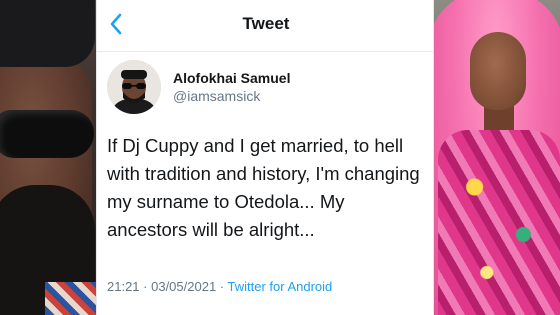 Image resolution: width=560 pixels, height=315 pixels. I want to click on author-display-name: Alofokhai Samuel, so click(231, 78).